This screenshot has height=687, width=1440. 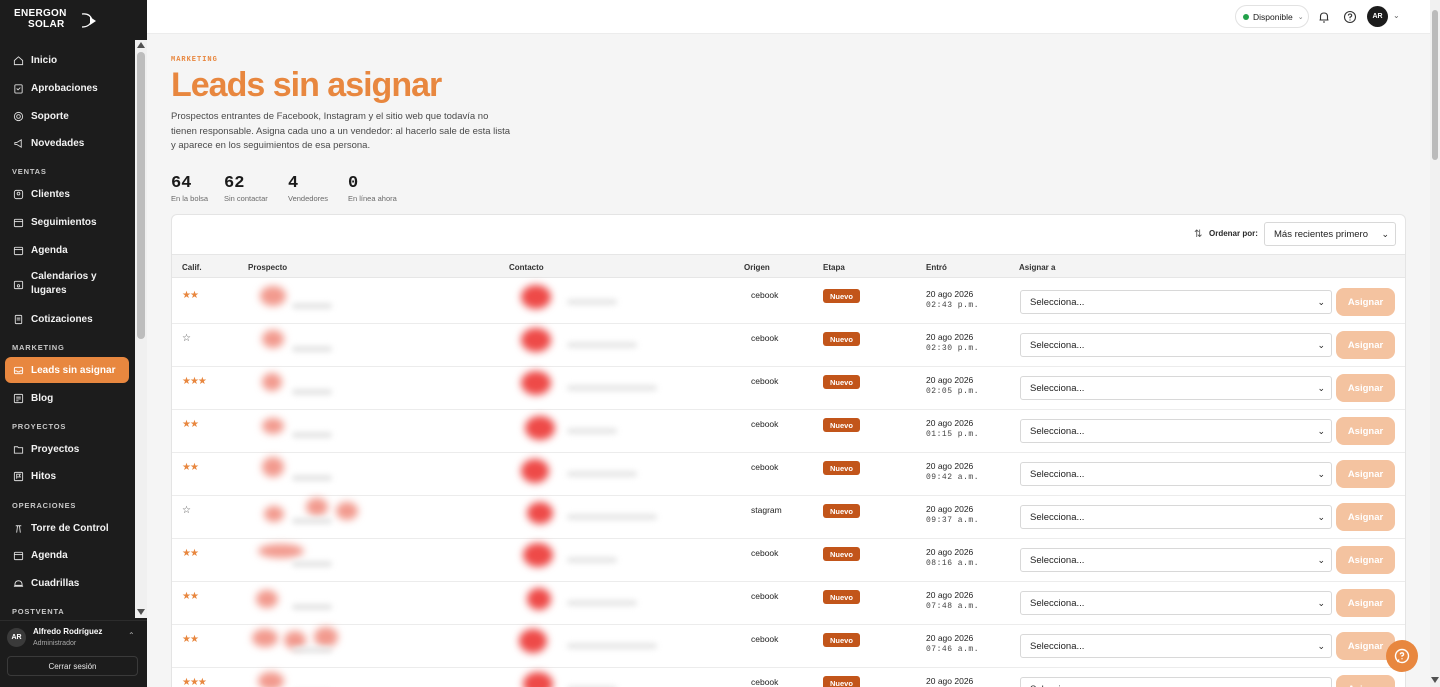 What do you see at coordinates (192, 267) in the screenshot?
I see `th-calif: Calif.` at bounding box center [192, 267].